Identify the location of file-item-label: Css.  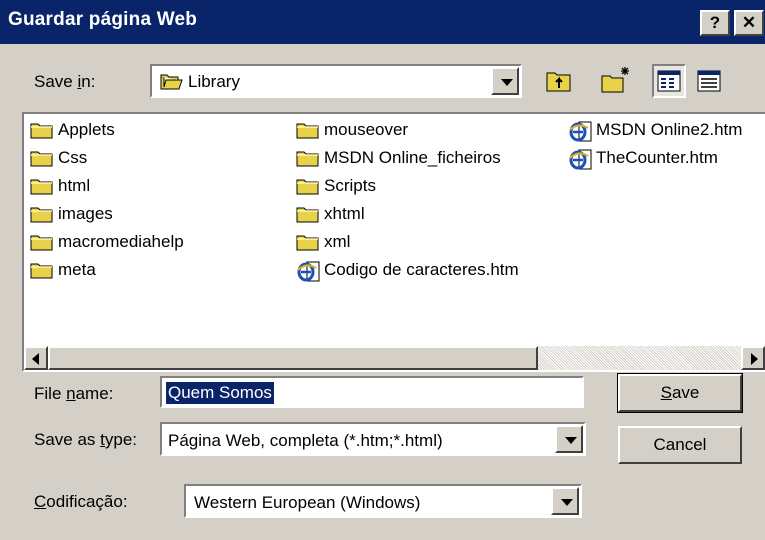
(73, 157).